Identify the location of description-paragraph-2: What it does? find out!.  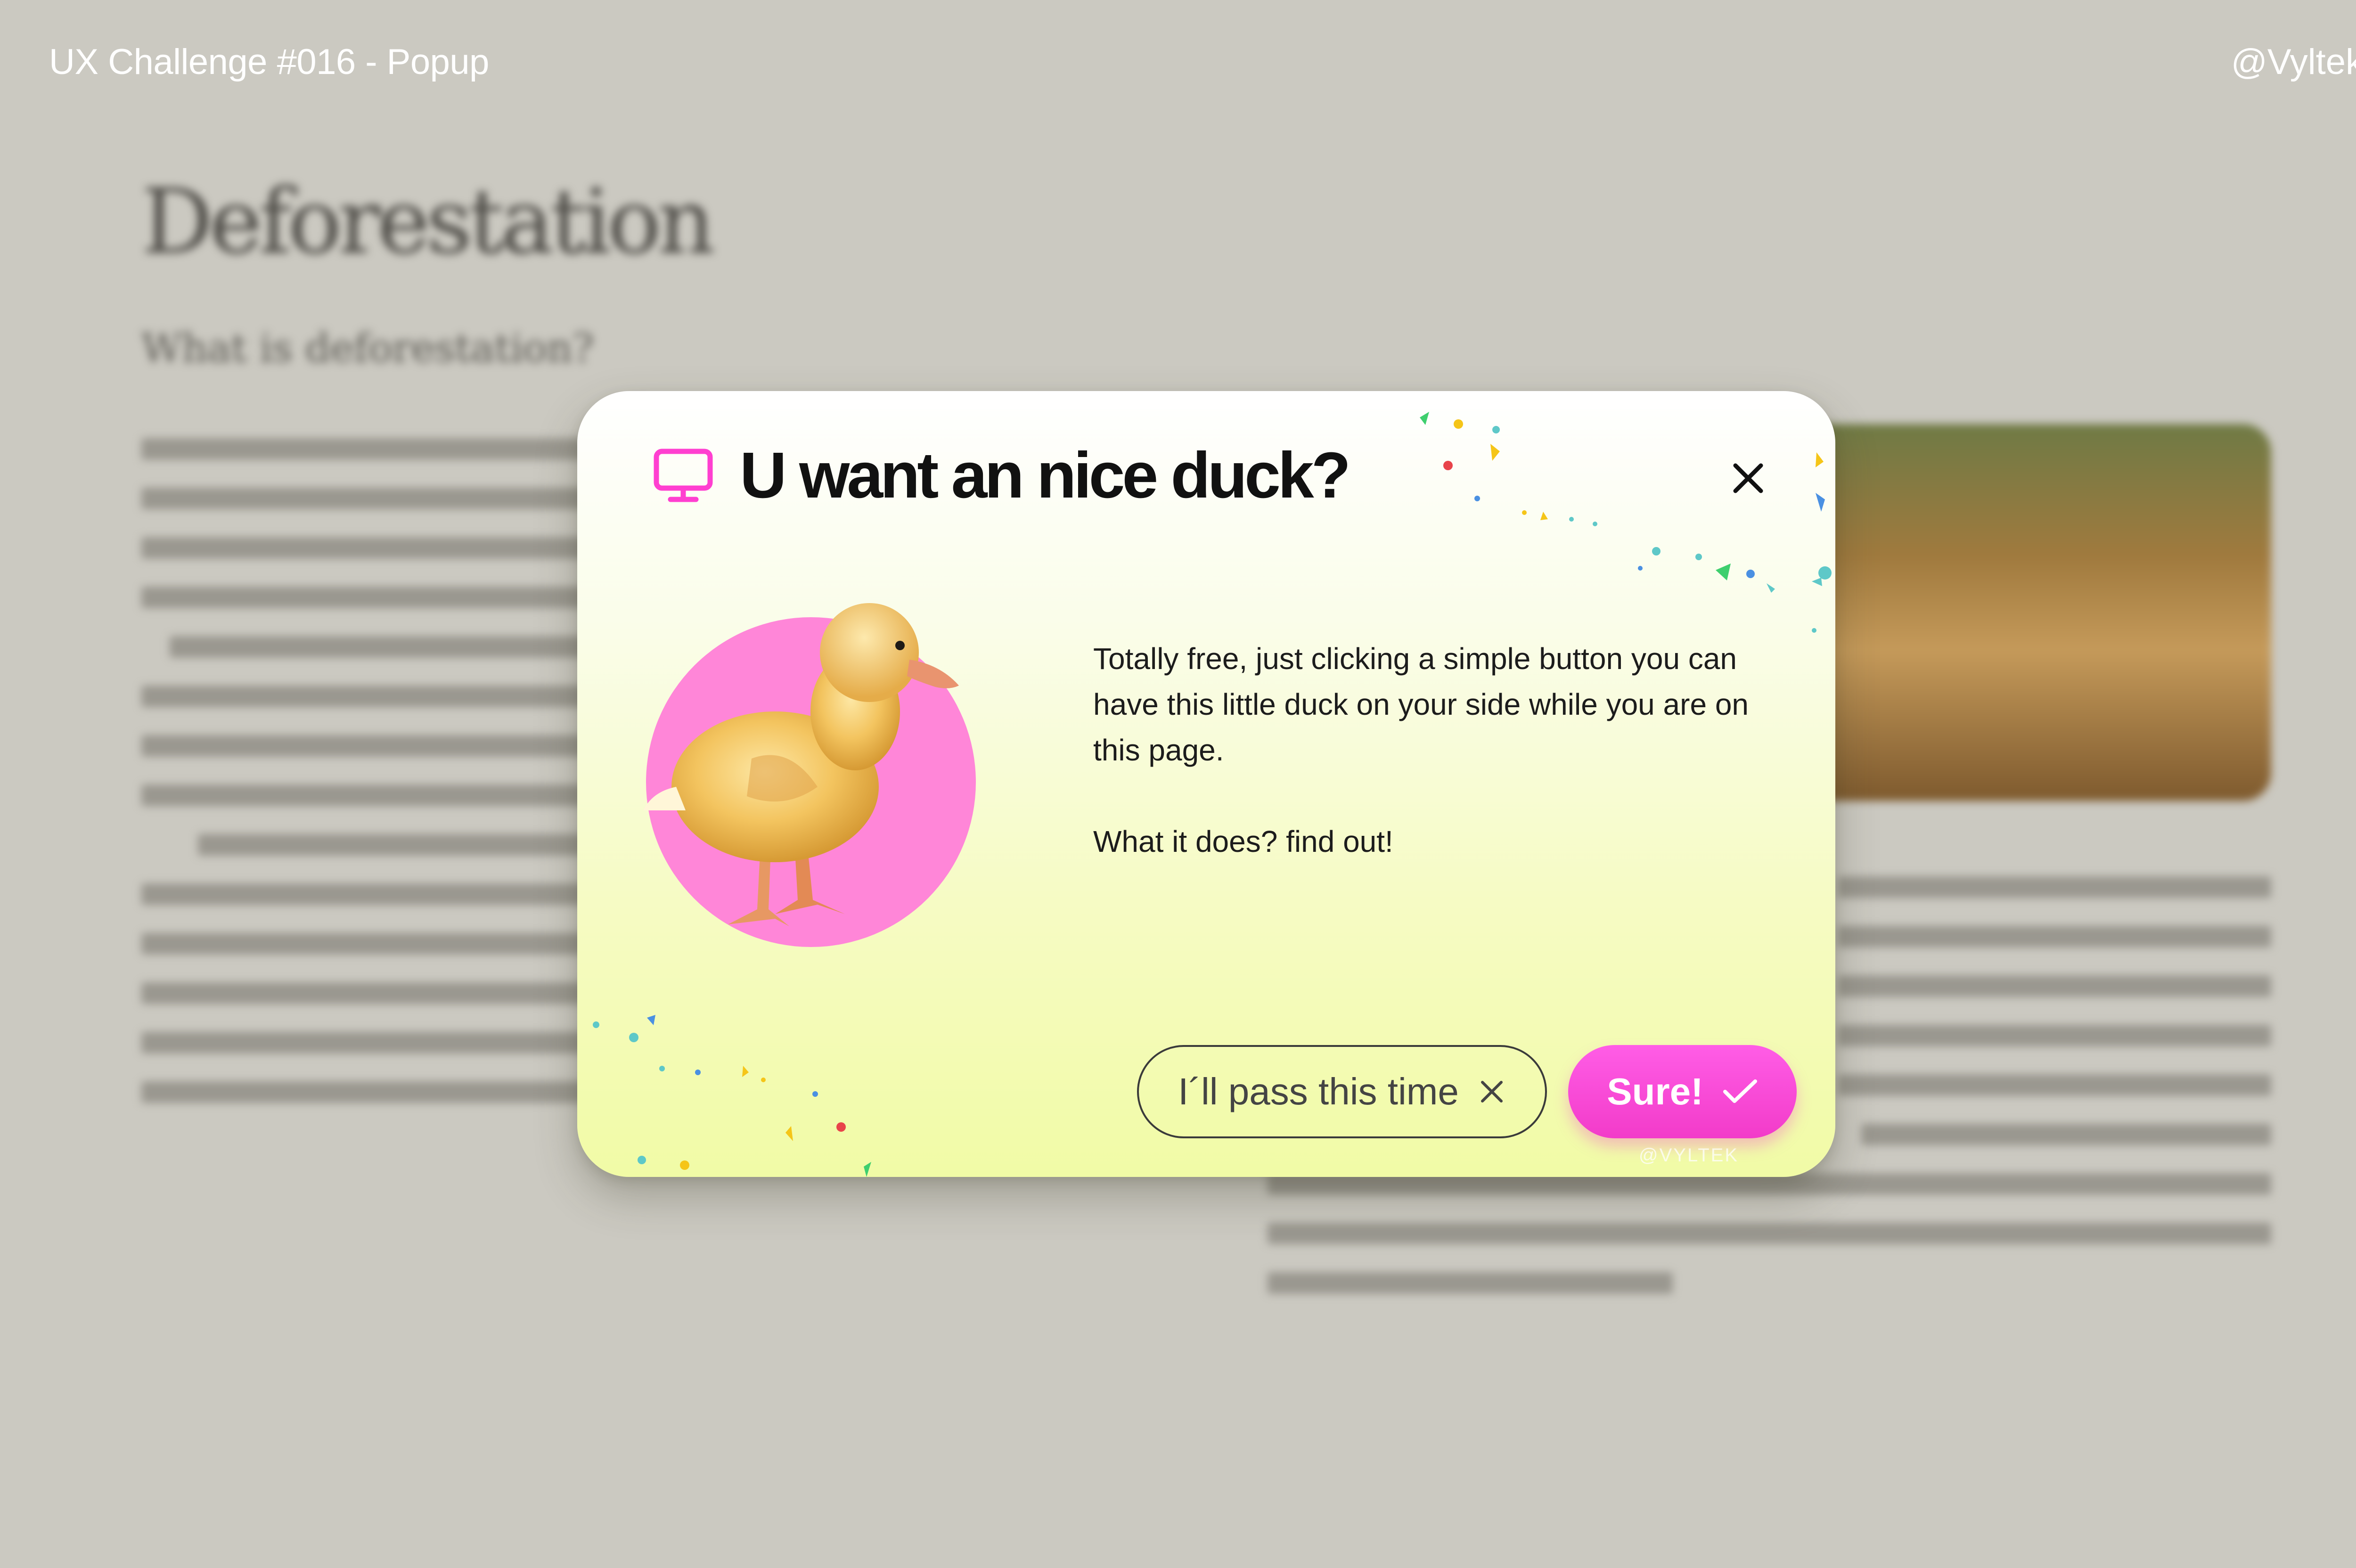
(1243, 842).